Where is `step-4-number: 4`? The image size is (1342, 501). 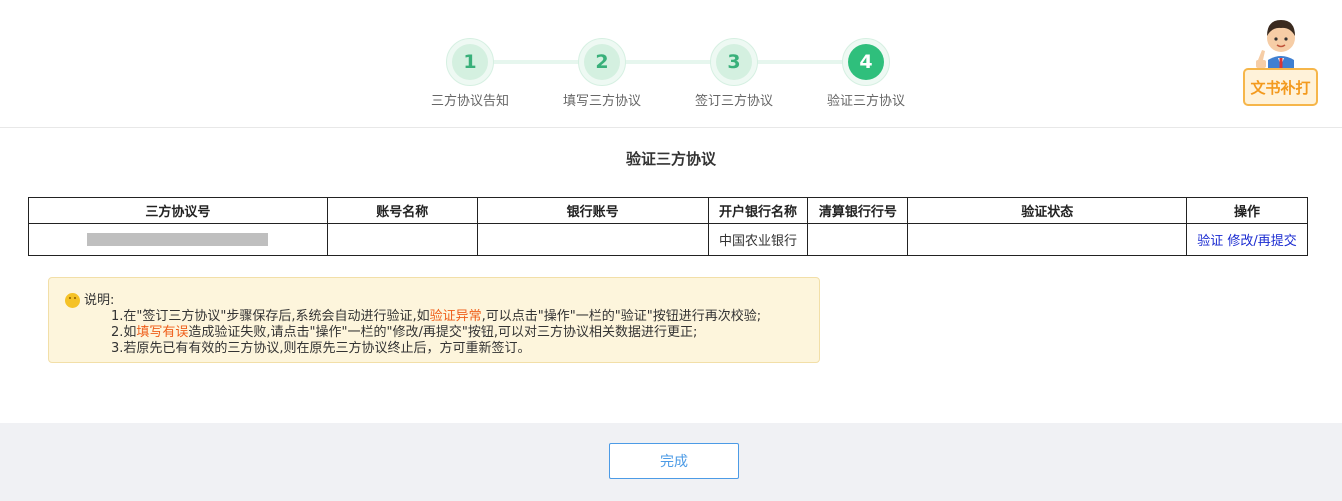 step-4-number: 4 is located at coordinates (866, 62).